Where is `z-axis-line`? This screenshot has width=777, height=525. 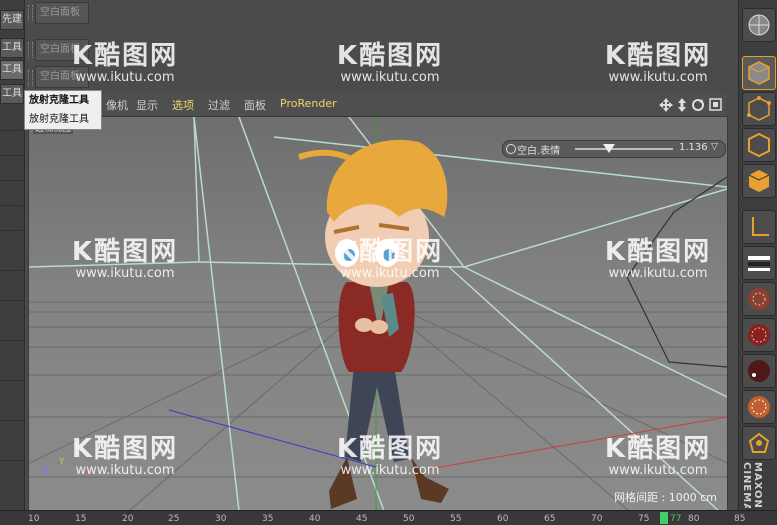
z-axis-line is located at coordinates (272, 438).